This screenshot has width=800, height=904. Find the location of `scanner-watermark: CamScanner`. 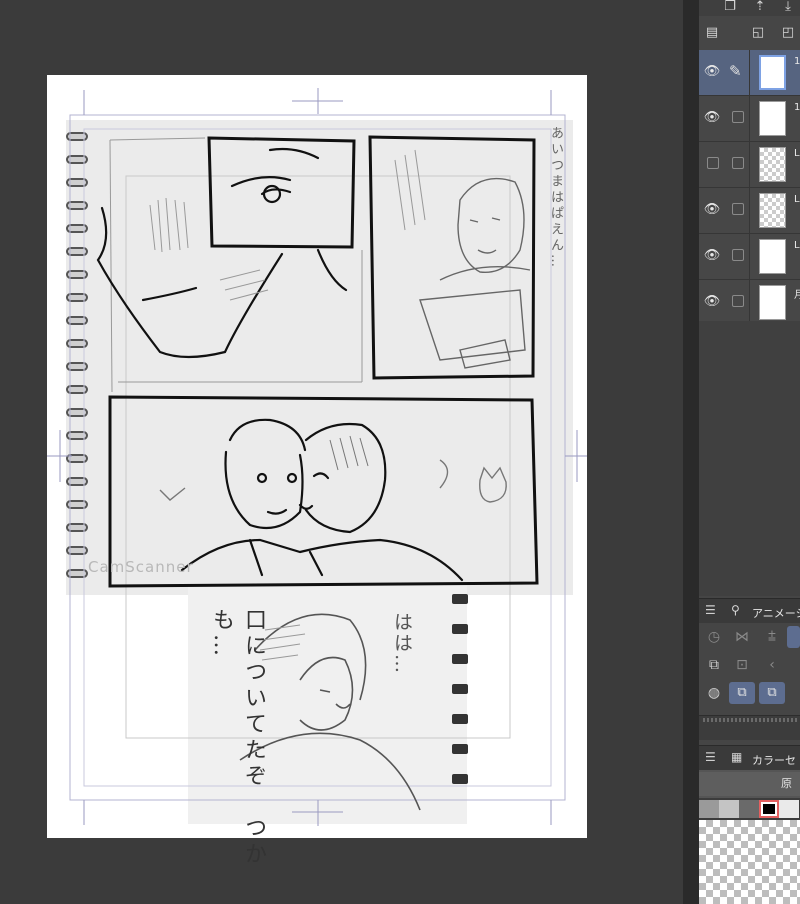

scanner-watermark: CamScanner is located at coordinates (141, 567).